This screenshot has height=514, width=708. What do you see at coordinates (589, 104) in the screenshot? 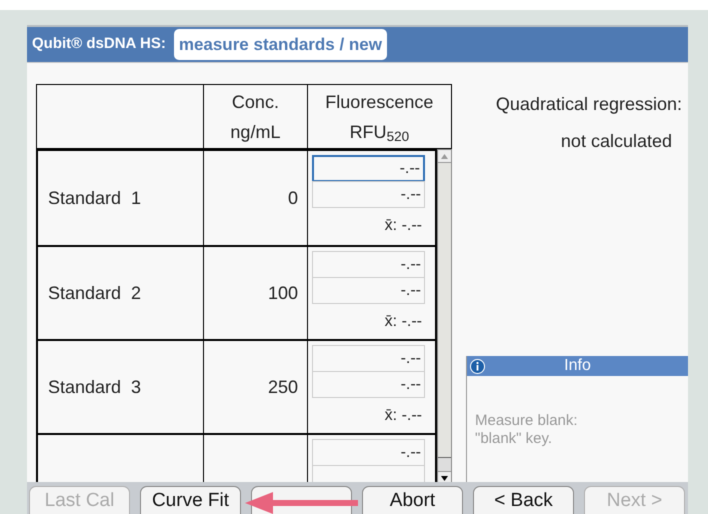
I see `regression-label: Quadratical regression:` at bounding box center [589, 104].